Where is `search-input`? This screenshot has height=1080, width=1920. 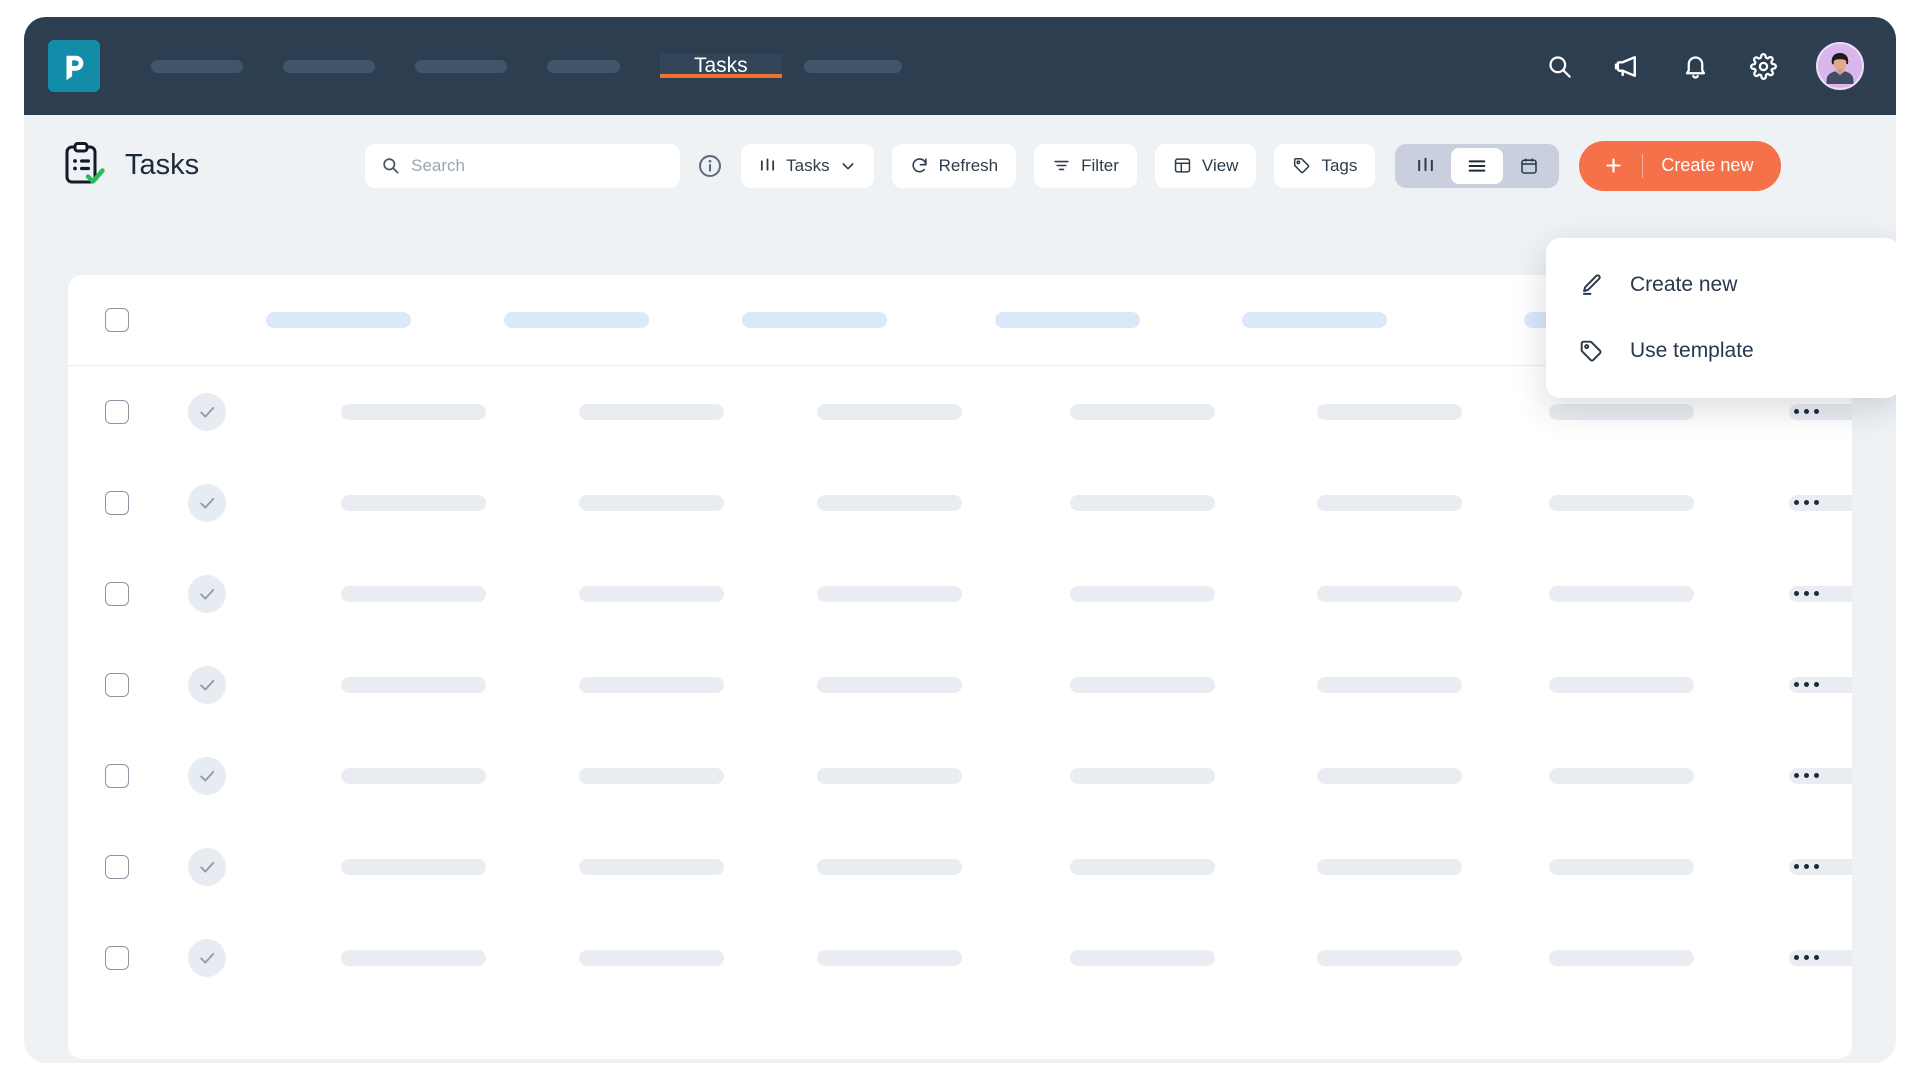 search-input is located at coordinates (538, 165).